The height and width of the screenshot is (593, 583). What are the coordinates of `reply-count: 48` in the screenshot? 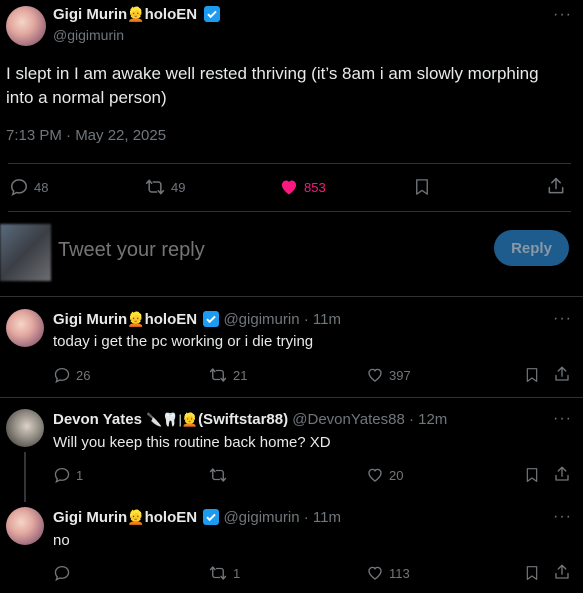 It's located at (41, 187).